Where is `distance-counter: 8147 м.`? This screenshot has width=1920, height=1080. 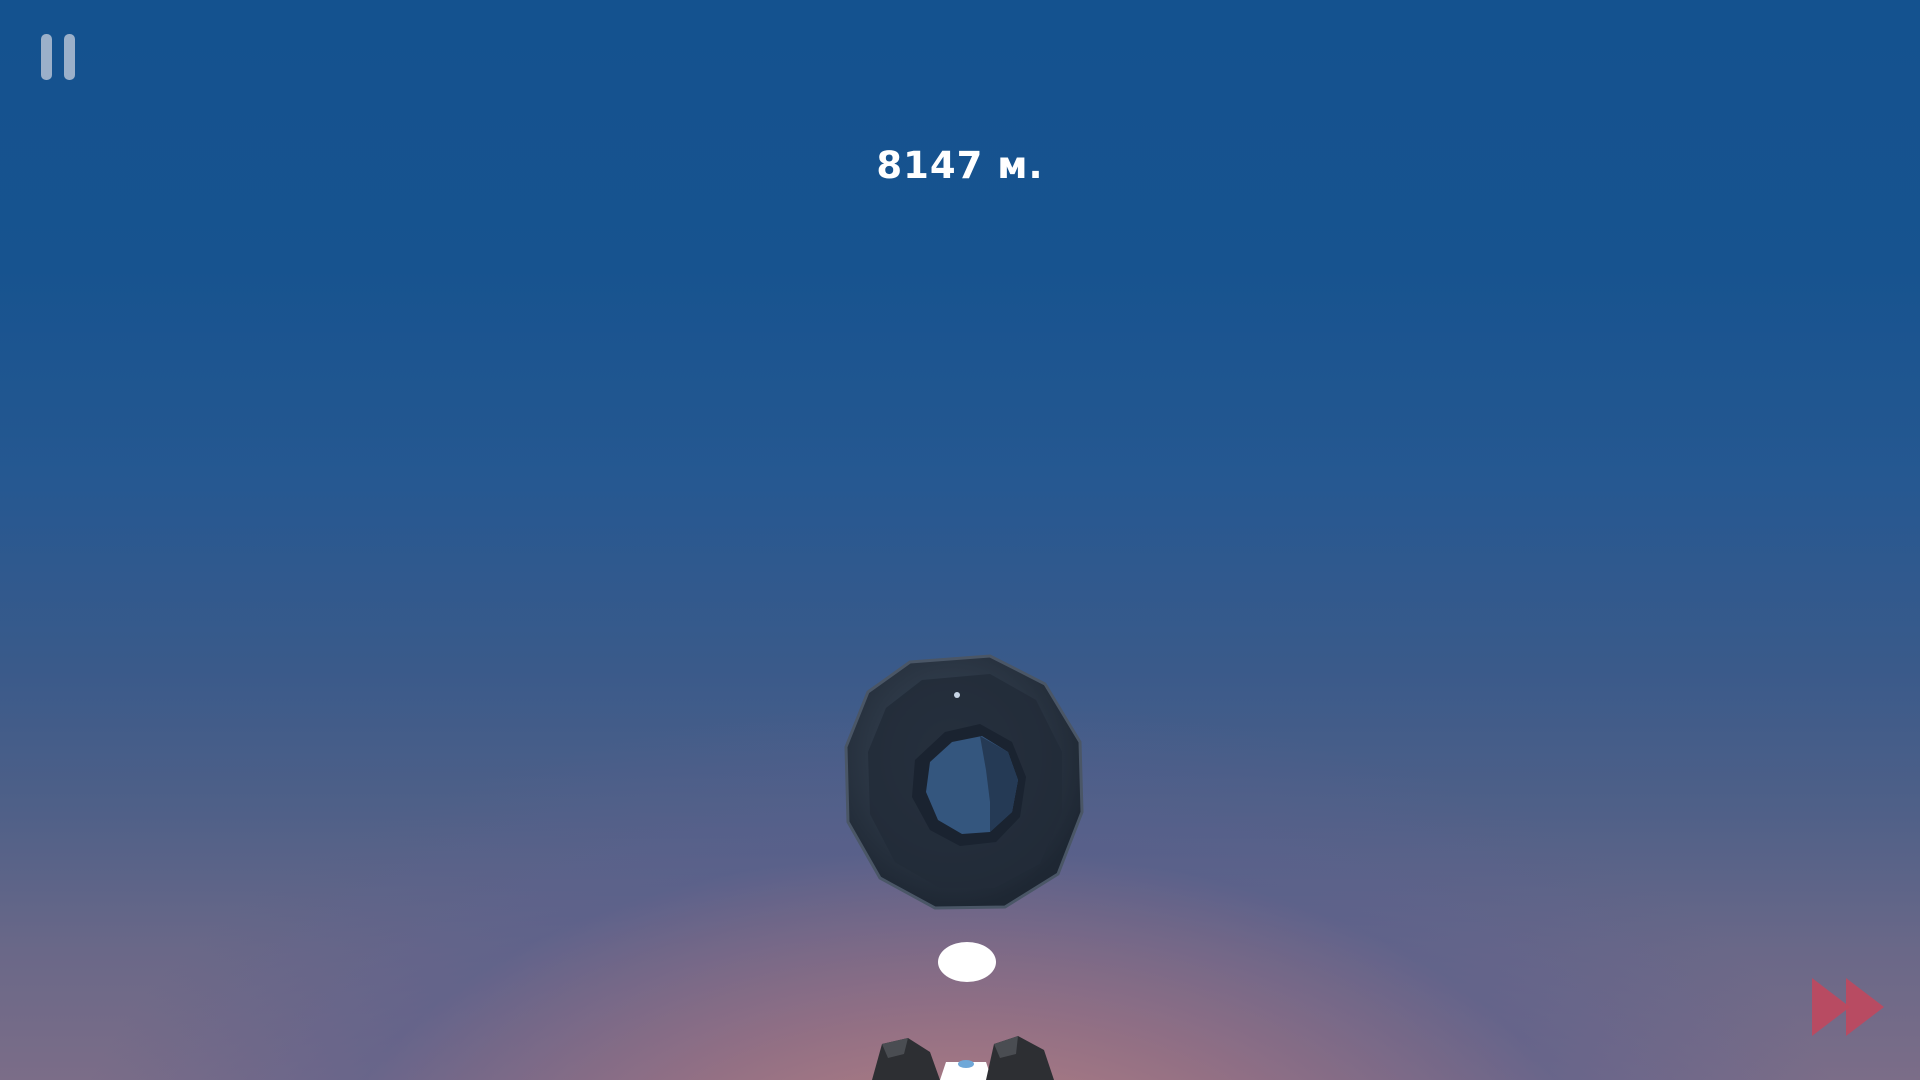
distance-counter: 8147 м. is located at coordinates (960, 165).